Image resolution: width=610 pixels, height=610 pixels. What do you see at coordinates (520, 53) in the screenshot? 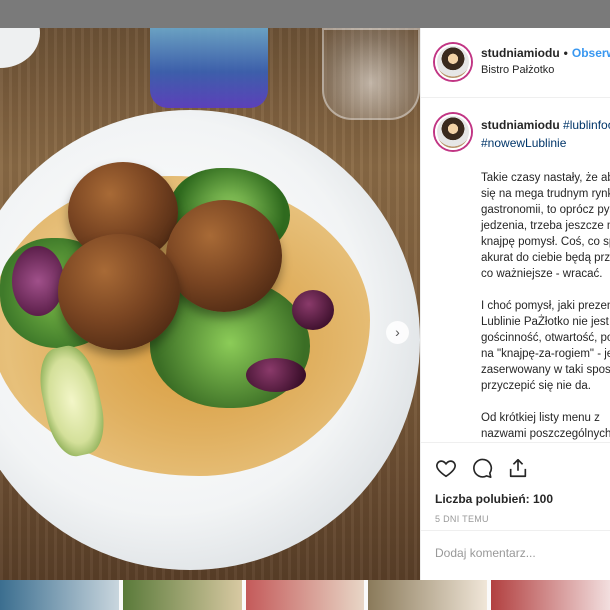
I see `username-link: studniamiodu` at bounding box center [520, 53].